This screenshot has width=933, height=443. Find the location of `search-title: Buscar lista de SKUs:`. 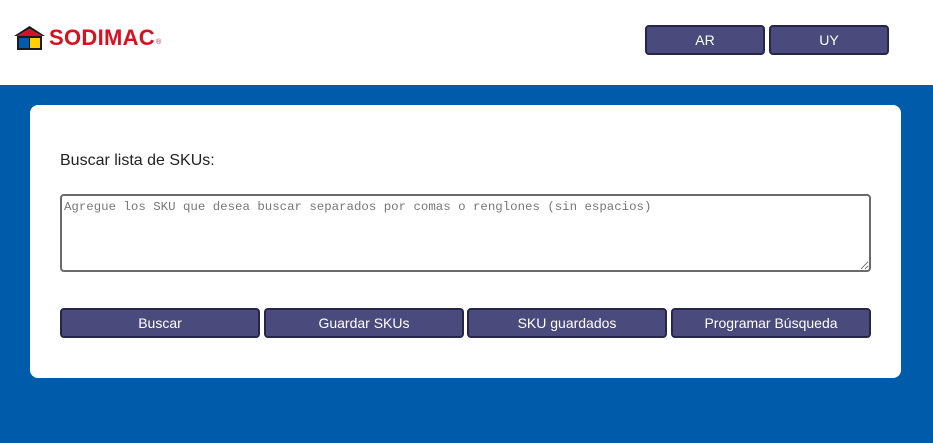

search-title: Buscar lista de SKUs: is located at coordinates (137, 160).